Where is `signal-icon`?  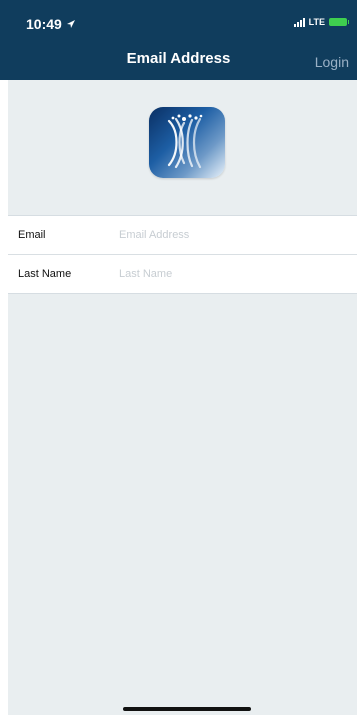
signal-icon is located at coordinates (299, 22).